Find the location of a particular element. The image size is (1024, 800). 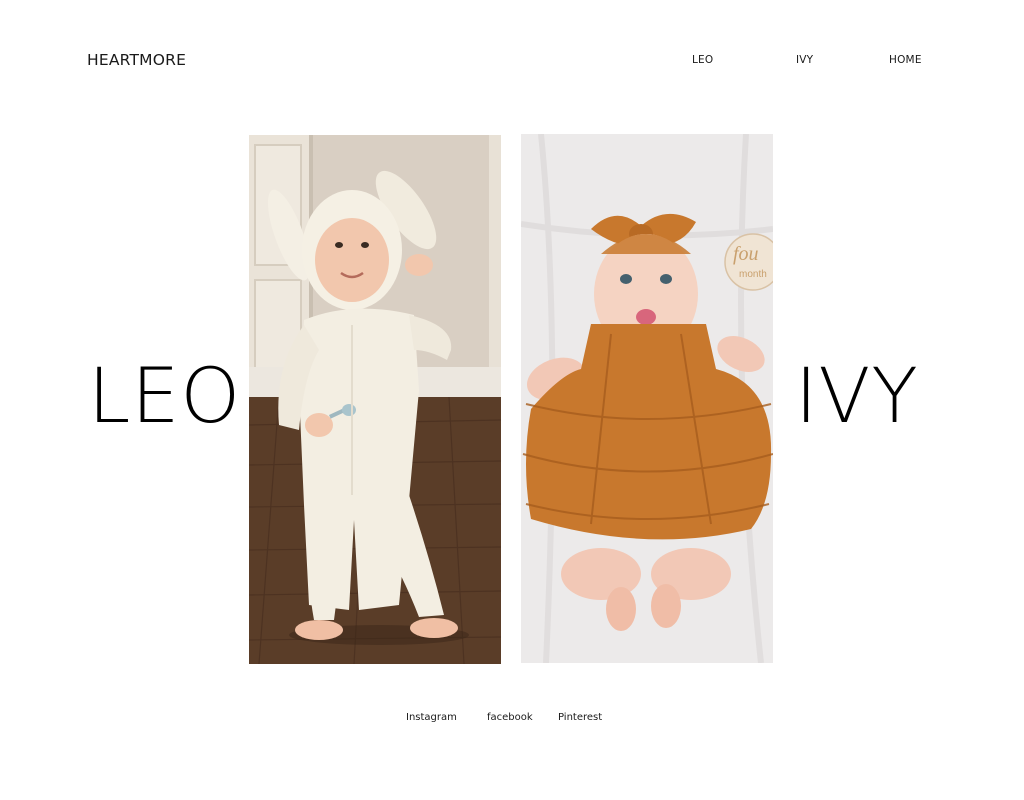

nav-link-home: HOME is located at coordinates (905, 60).